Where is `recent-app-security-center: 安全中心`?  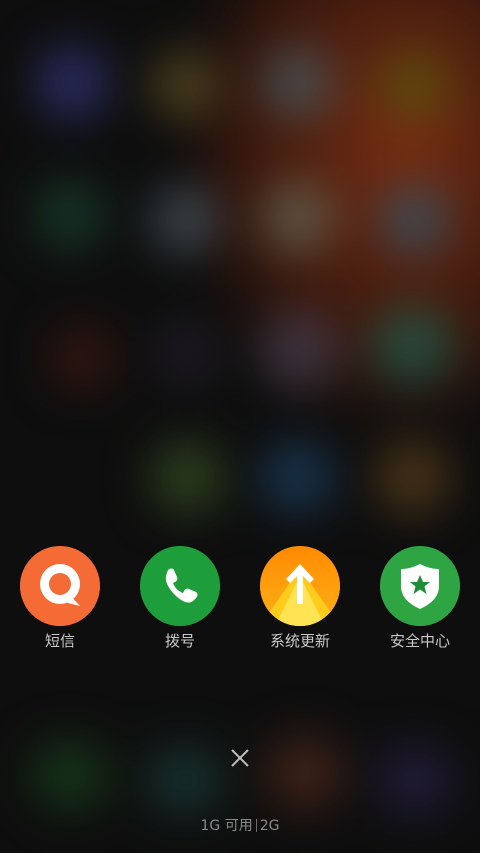 recent-app-security-center: 安全中心 is located at coordinates (420, 598).